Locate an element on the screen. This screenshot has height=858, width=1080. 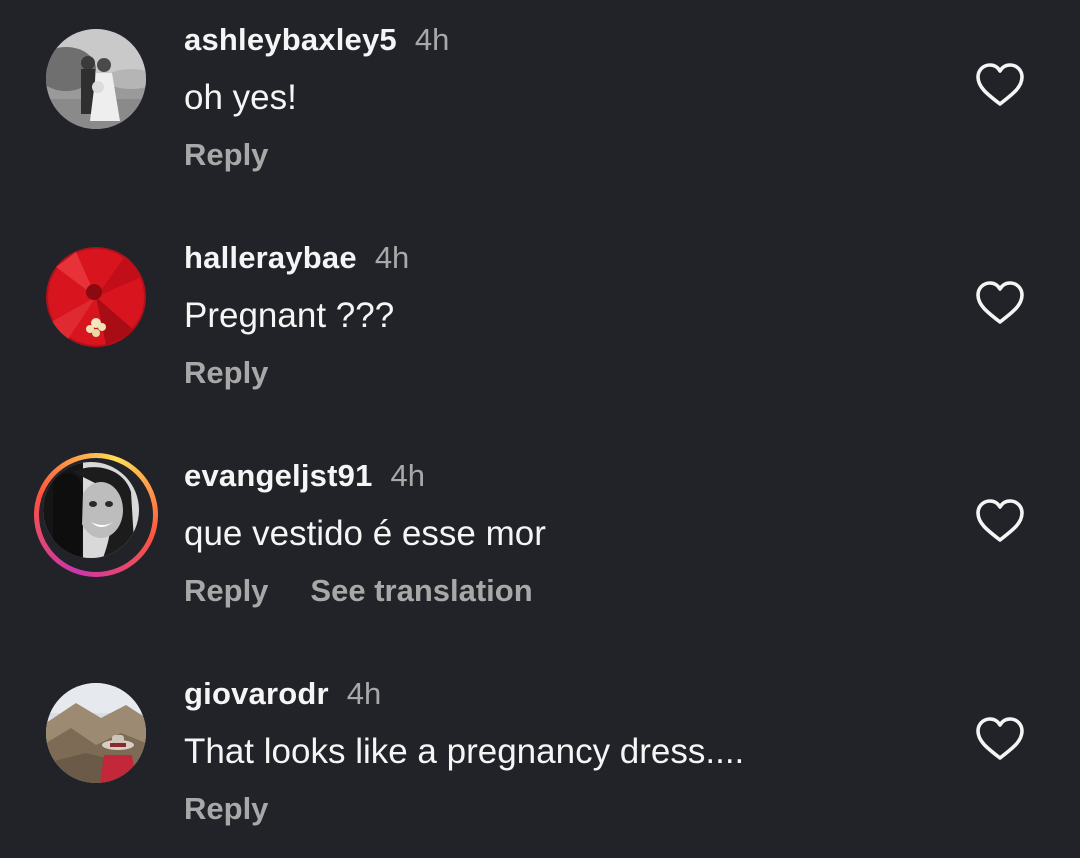
username: halleraybae is located at coordinates (270, 257).